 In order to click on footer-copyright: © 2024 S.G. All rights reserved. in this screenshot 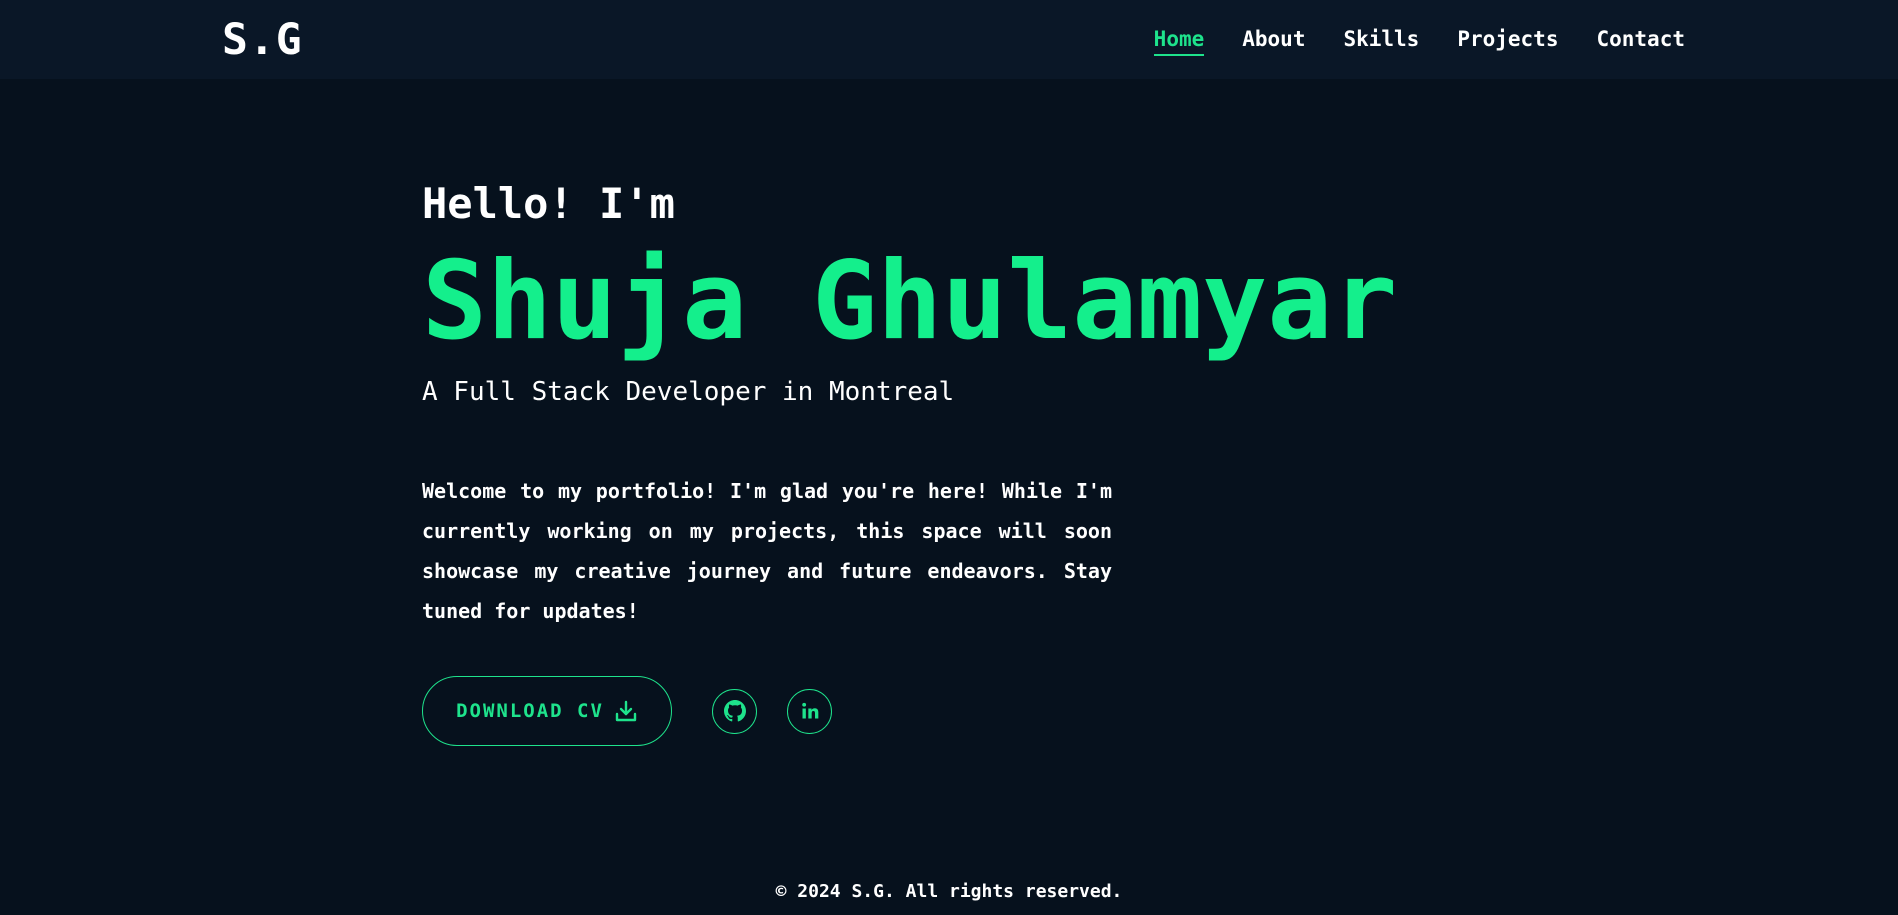, I will do `click(949, 891)`.